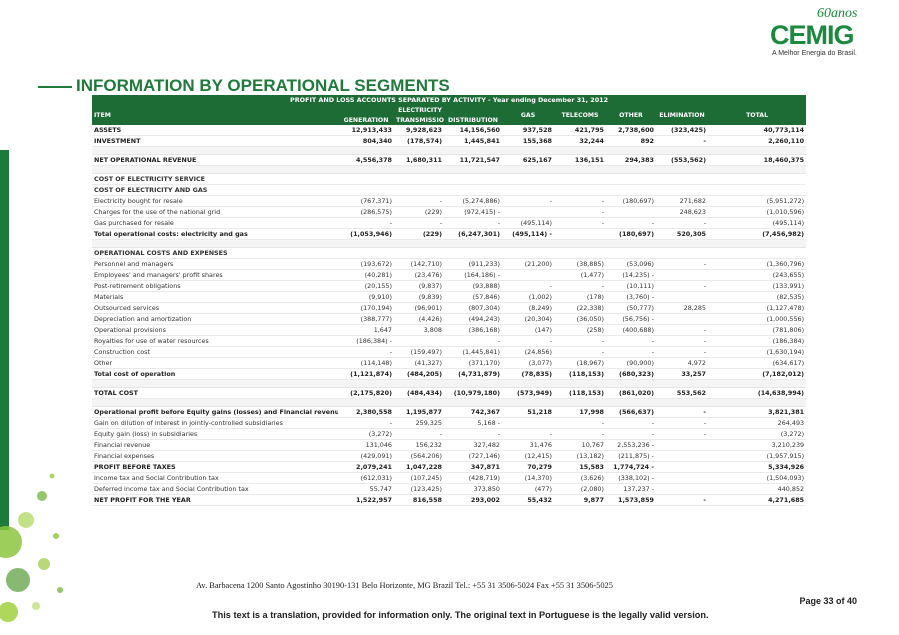 The height and width of the screenshot is (635, 899). I want to click on row-label: COST OF ELECTRICITY AND GAS, so click(215, 190).